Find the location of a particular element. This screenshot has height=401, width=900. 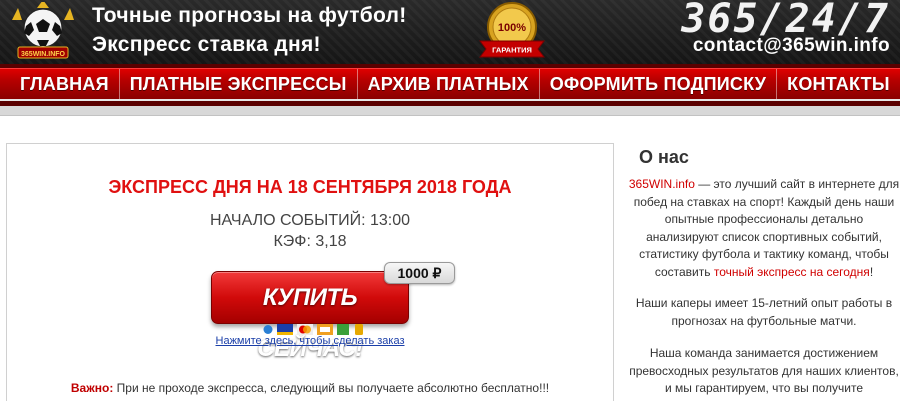

nav-item-subscribe: ОФОРМИТЬ ПОДПИСКУ is located at coordinates (659, 84).